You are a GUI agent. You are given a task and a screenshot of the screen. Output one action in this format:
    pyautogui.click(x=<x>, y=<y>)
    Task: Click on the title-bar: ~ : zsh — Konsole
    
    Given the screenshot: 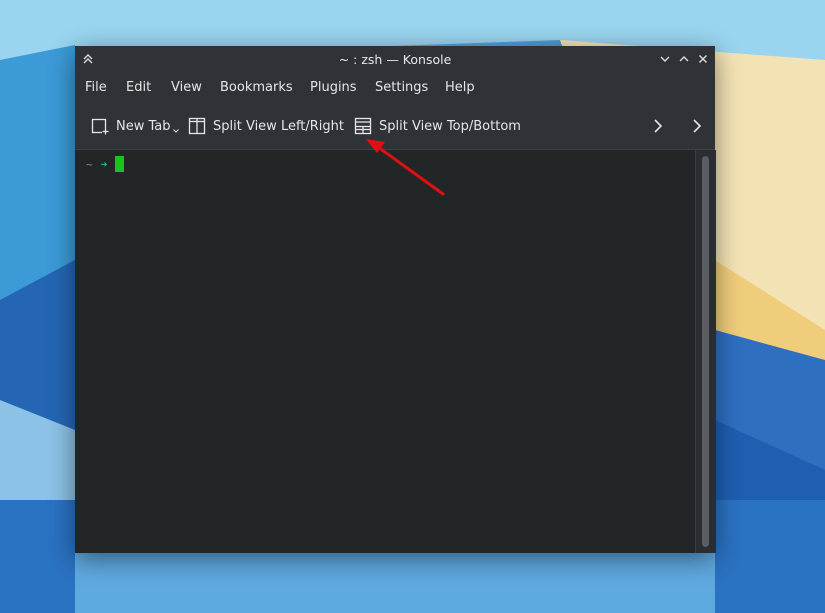 What is the action you would take?
    pyautogui.click(x=395, y=59)
    